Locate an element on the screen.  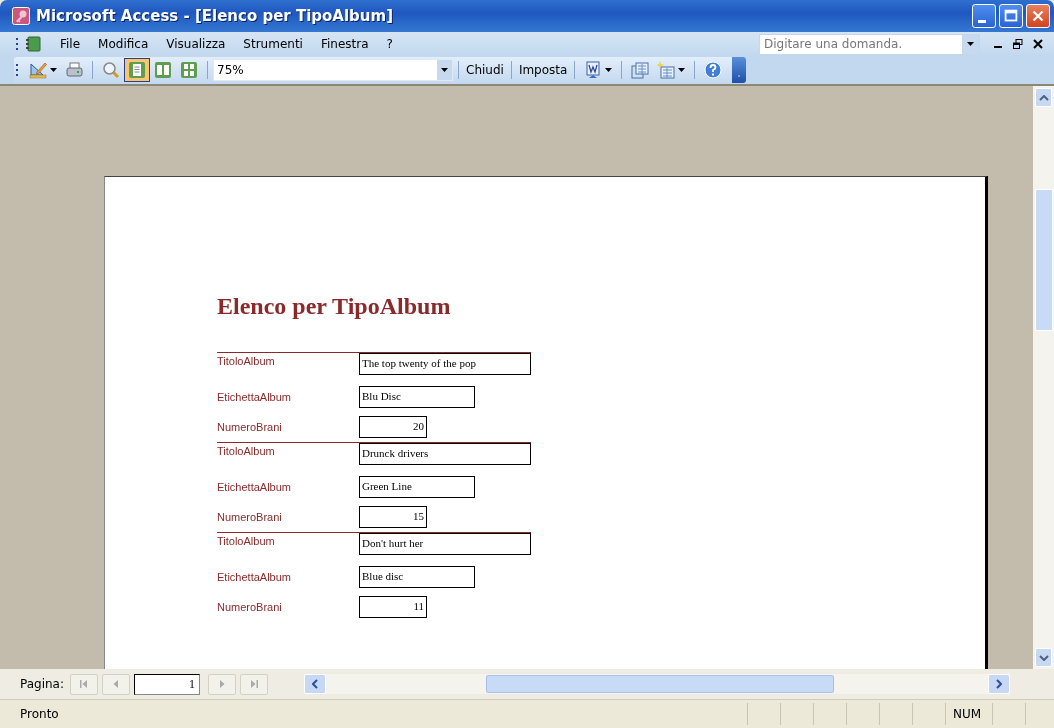
horizontal-scrollbar is located at coordinates (657, 684).